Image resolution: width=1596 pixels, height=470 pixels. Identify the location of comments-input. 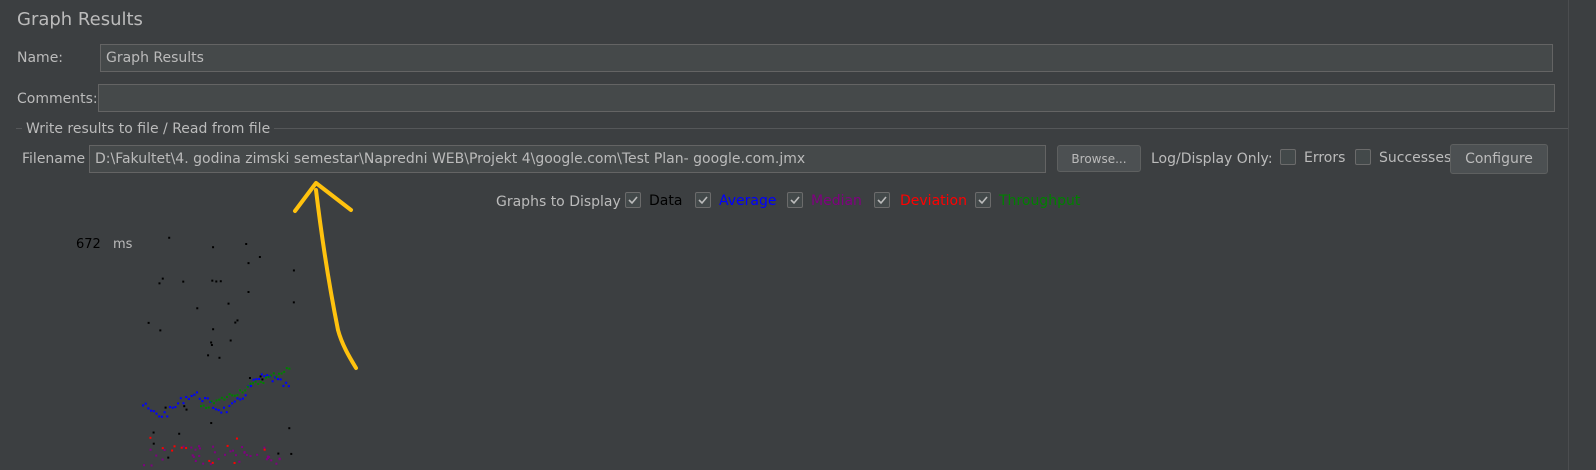
(826, 98).